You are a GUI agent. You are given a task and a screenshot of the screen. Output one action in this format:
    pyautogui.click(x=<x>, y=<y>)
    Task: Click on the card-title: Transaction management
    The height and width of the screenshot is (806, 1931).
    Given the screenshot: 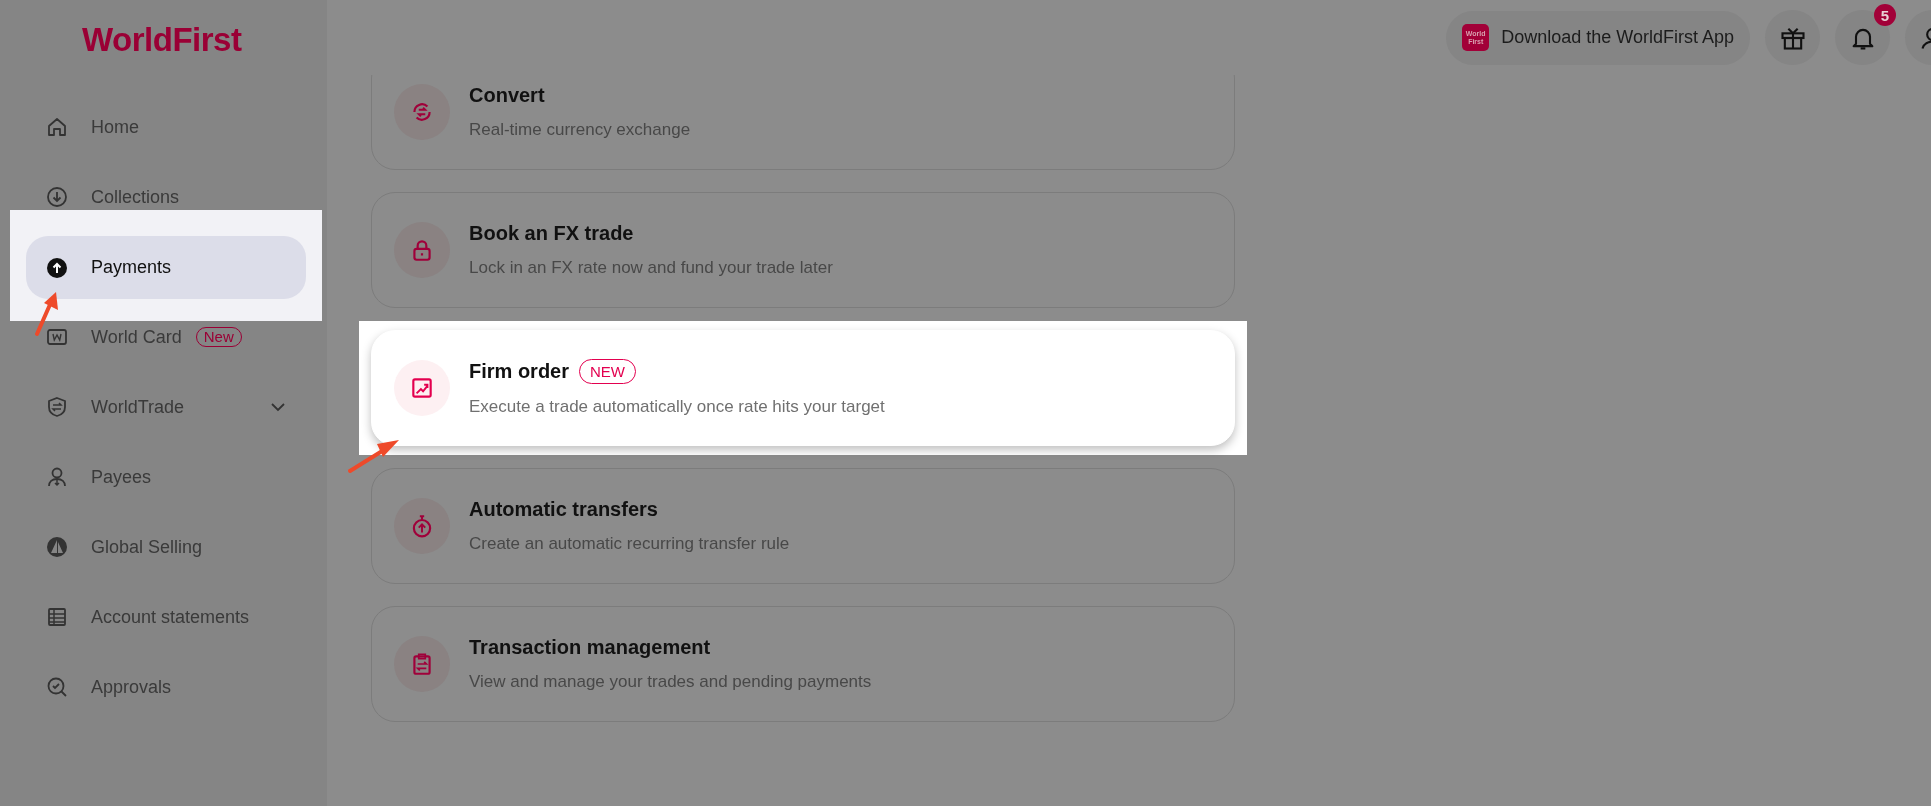 What is the action you would take?
    pyautogui.click(x=590, y=647)
    